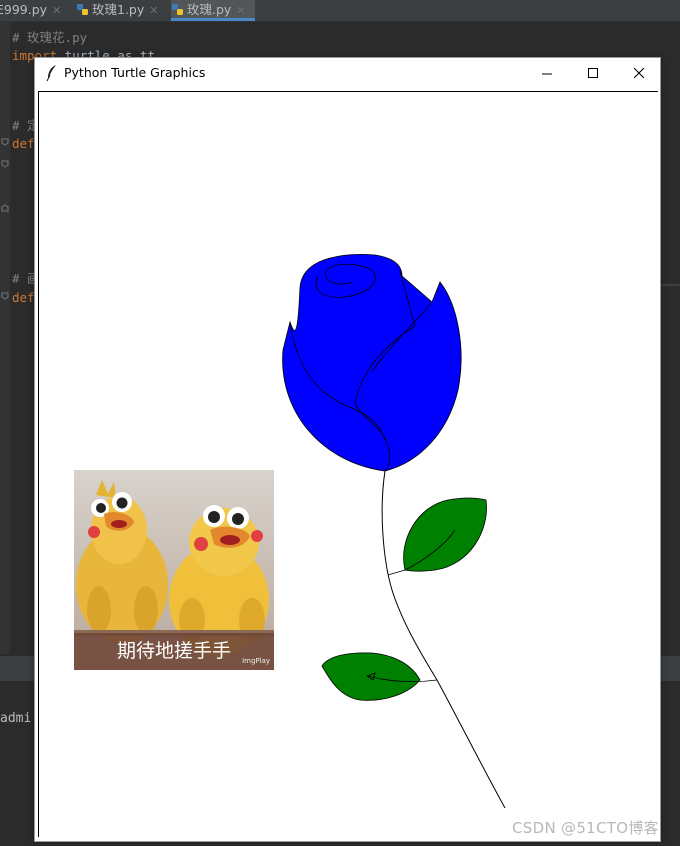 The image size is (680, 846). What do you see at coordinates (437, 536) in the screenshot?
I see `upper-leaf` at bounding box center [437, 536].